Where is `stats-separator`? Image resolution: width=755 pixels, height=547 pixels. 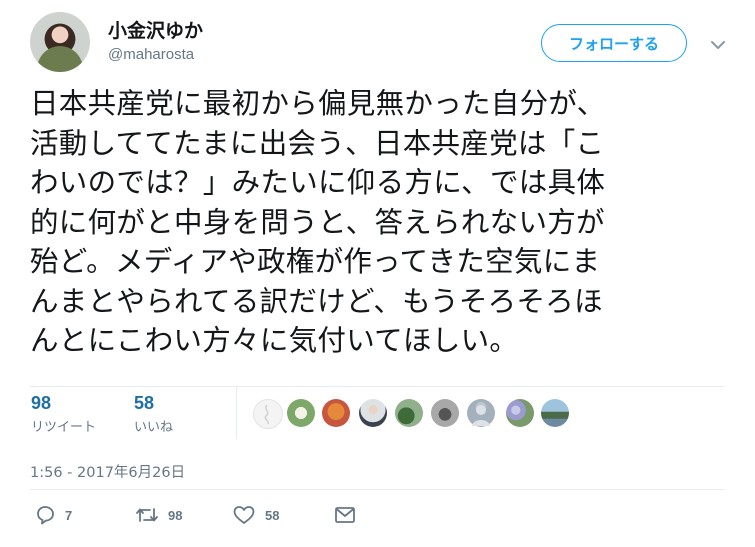
stats-separator is located at coordinates (236, 413).